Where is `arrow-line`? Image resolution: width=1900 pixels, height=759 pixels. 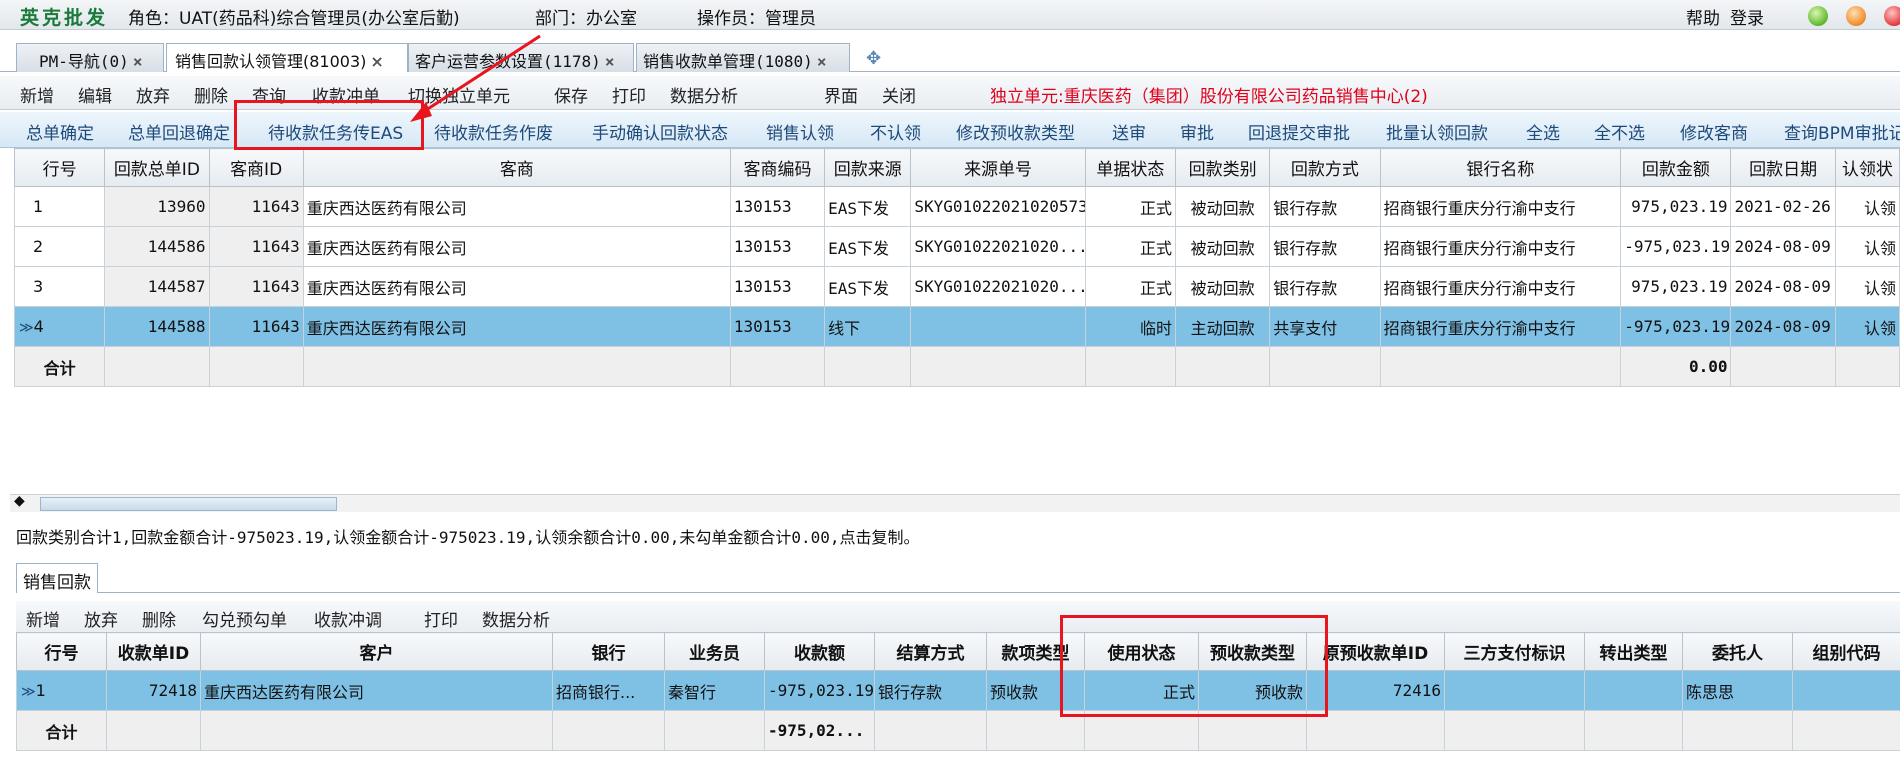 arrow-line is located at coordinates (480, 75).